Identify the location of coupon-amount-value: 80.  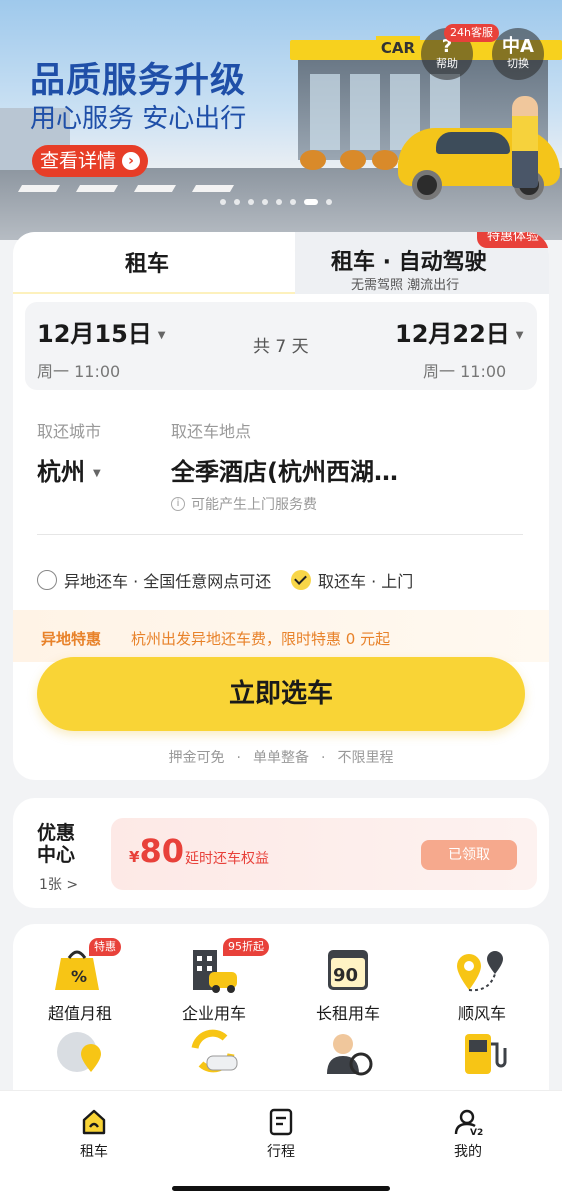
(161, 851).